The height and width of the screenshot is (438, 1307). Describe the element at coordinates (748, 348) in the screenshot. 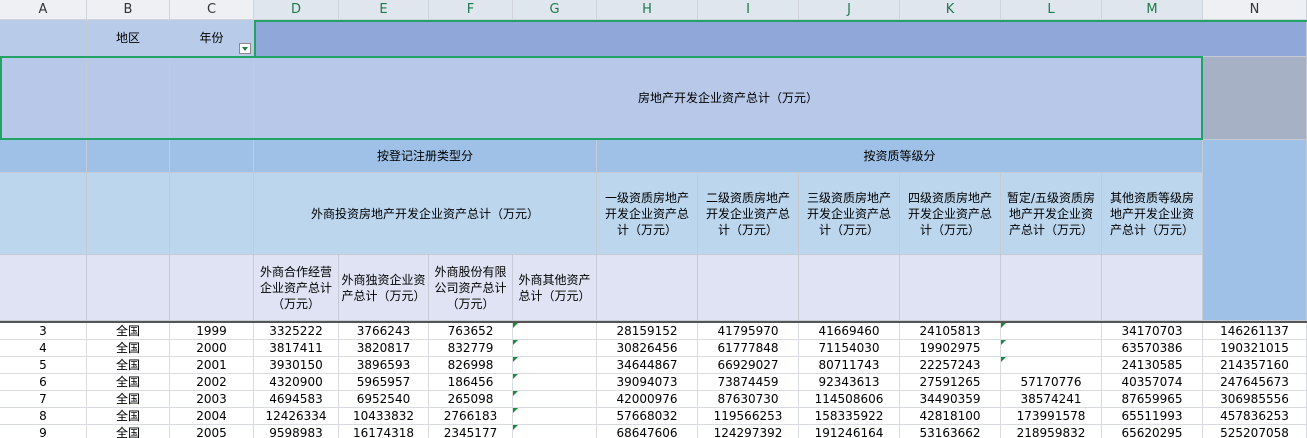

I see `data-cell-i-4: 61777848` at that location.